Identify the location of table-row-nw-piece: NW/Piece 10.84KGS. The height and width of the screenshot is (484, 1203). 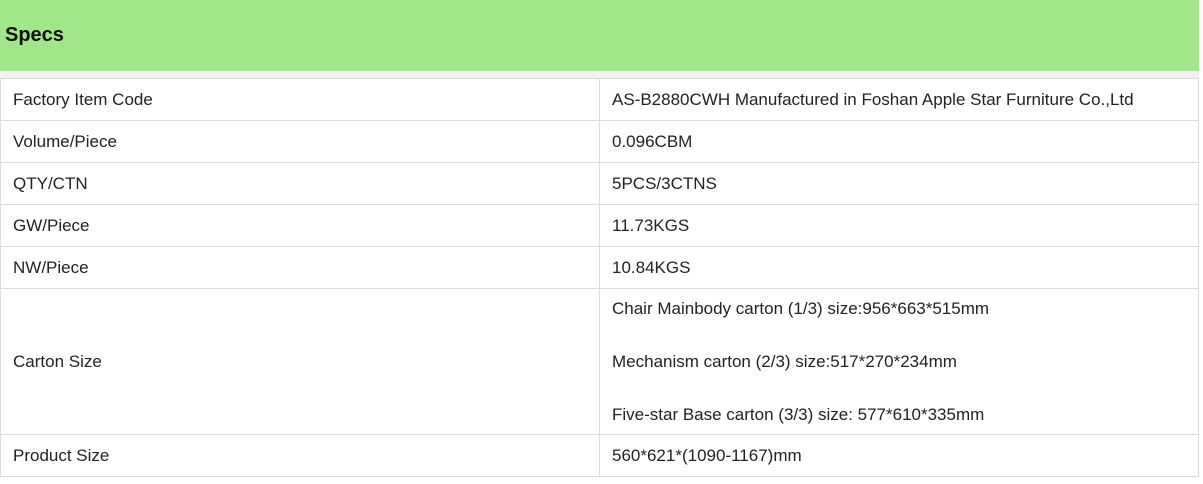
(599, 267).